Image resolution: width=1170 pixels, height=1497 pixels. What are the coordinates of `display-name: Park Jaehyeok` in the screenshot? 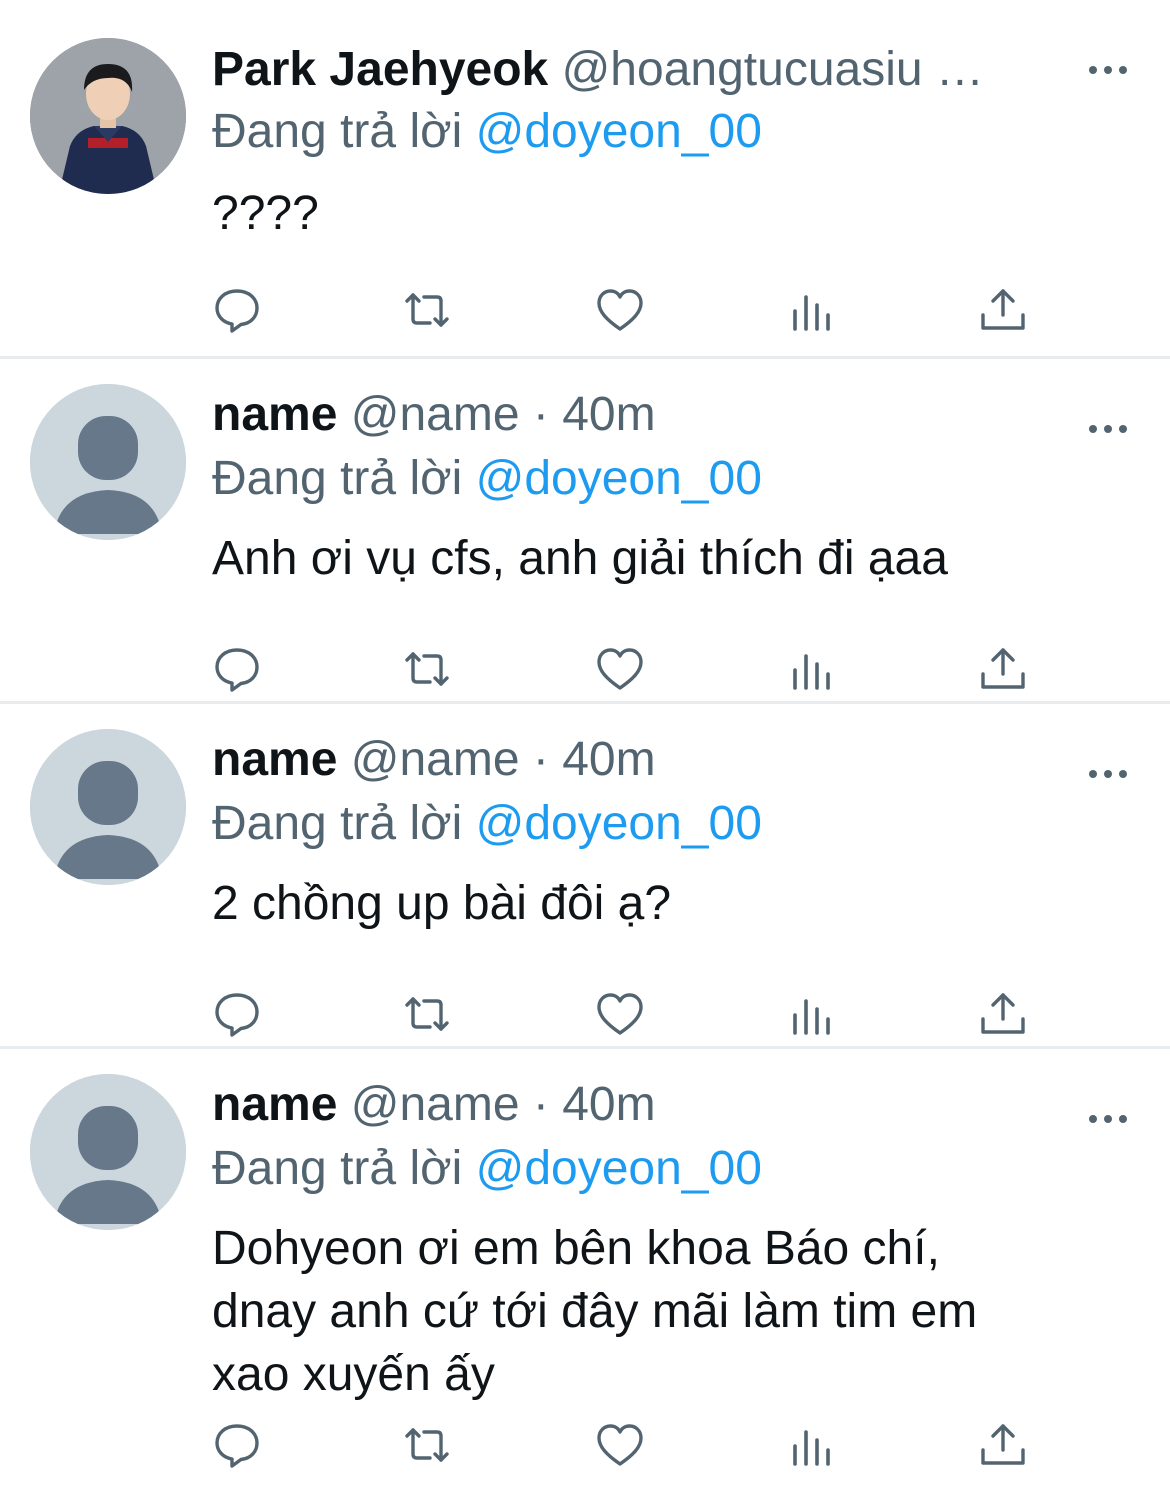 It's located at (380, 69).